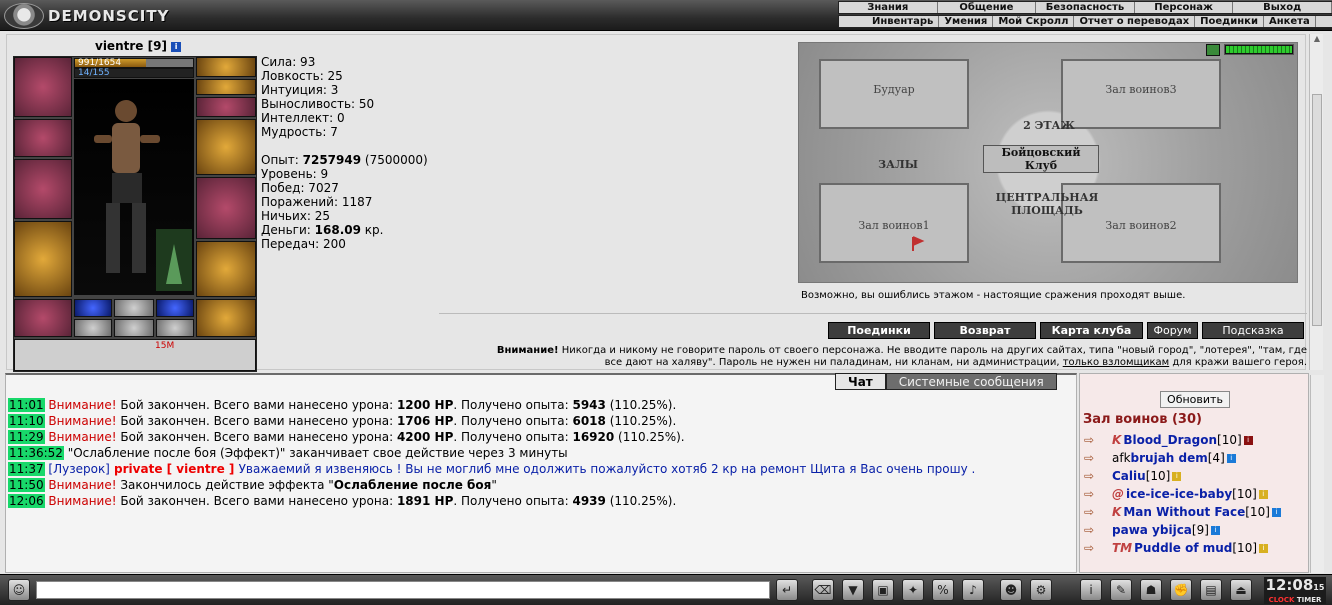 Image resolution: width=1332 pixels, height=605 pixels. What do you see at coordinates (19, 590) in the screenshot?
I see `smile-head-icon: ☺` at bounding box center [19, 590].